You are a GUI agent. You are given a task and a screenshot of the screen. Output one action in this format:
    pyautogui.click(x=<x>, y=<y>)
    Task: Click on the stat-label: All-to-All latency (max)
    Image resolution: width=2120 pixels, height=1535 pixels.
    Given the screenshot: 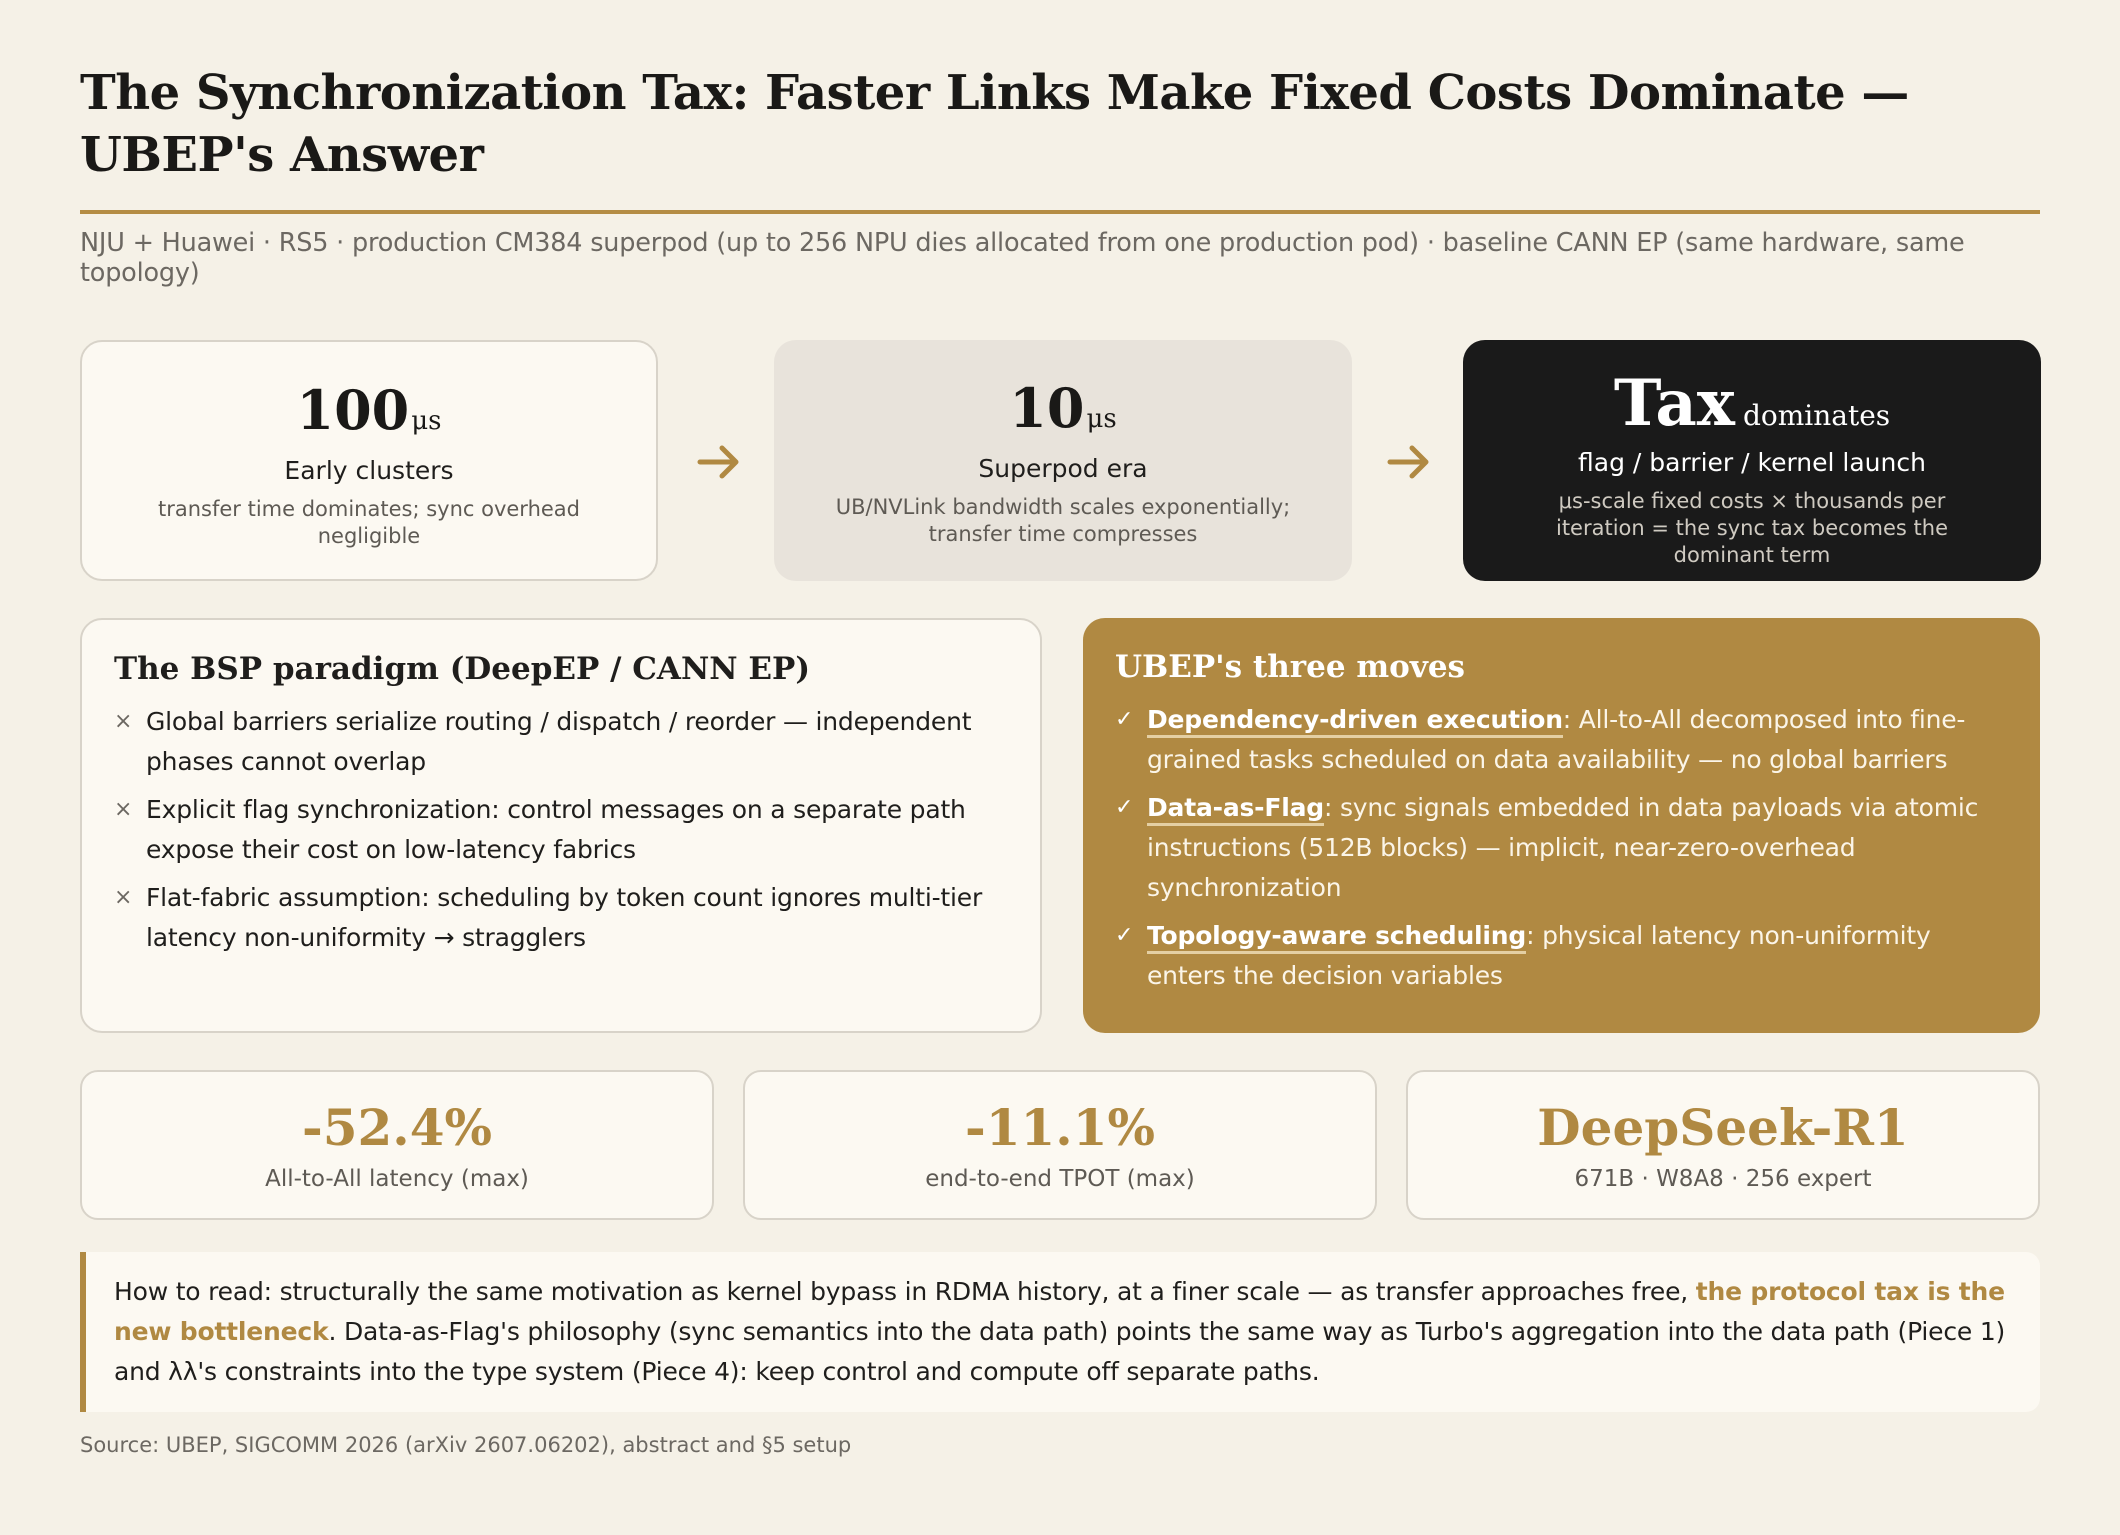 What is the action you would take?
    pyautogui.click(x=397, y=1179)
    